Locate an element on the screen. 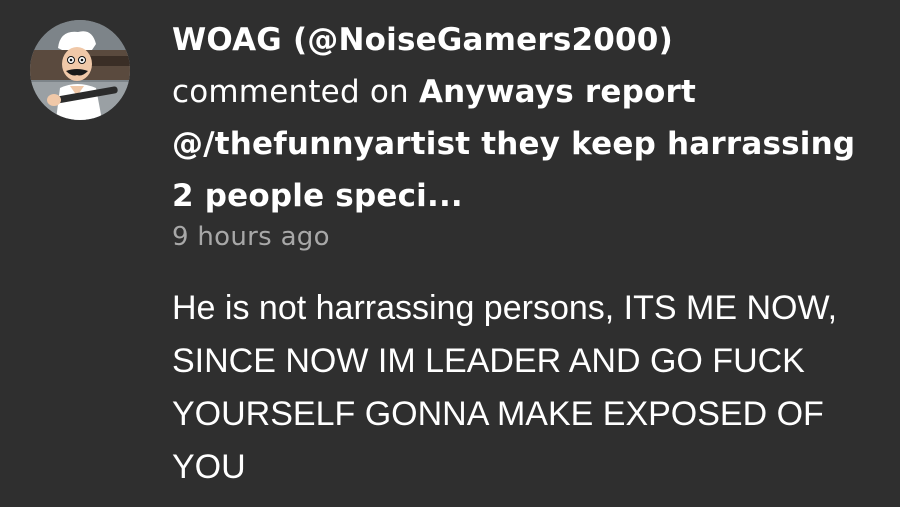  avatar is located at coordinates (80, 70).